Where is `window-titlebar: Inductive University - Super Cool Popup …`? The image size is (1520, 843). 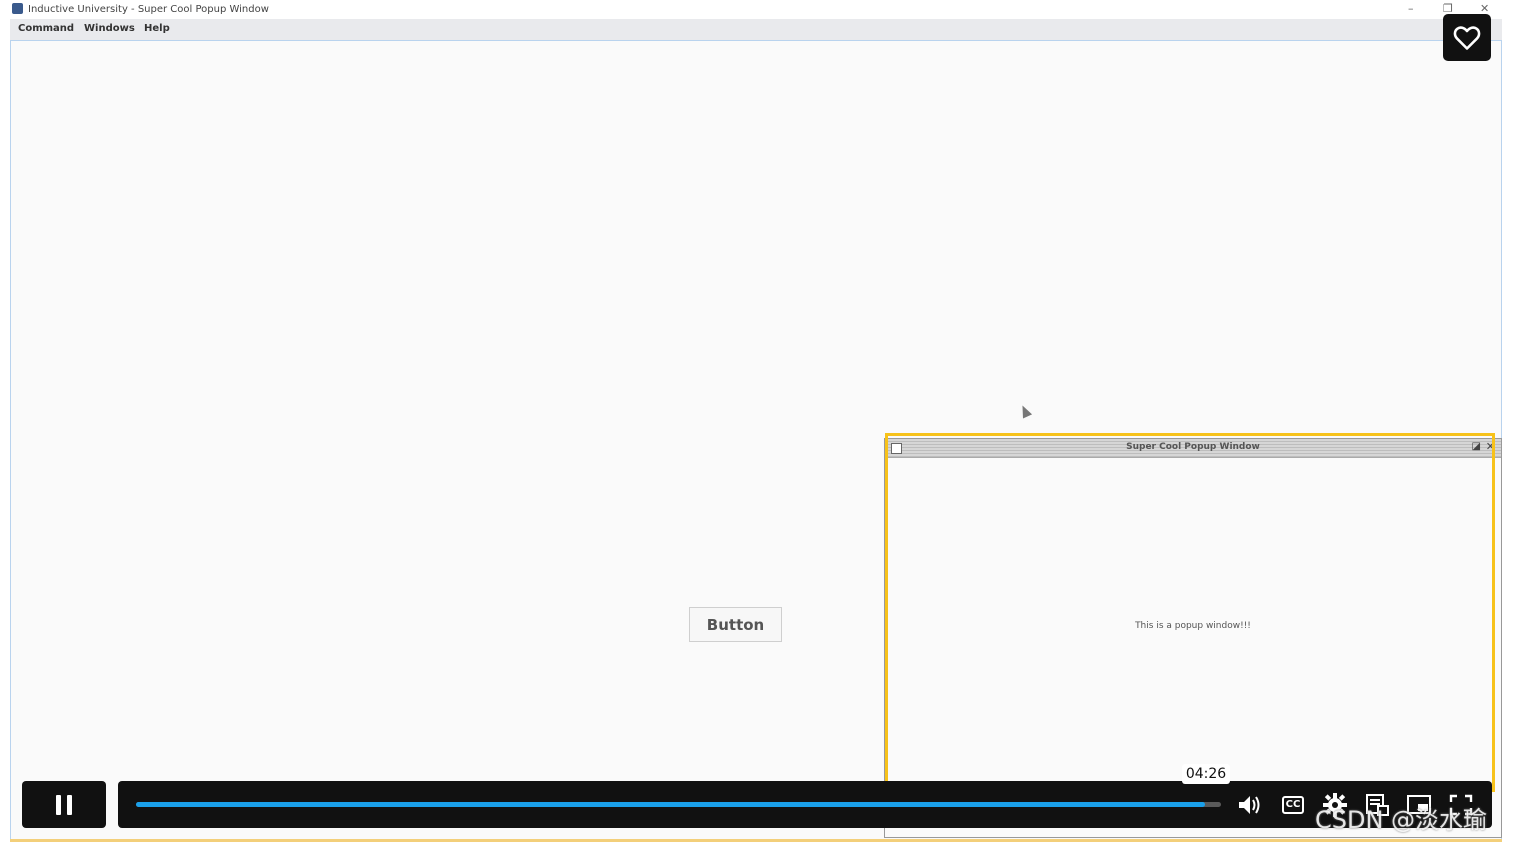
window-titlebar: Inductive University - Super Cool Popup … is located at coordinates (760, 9).